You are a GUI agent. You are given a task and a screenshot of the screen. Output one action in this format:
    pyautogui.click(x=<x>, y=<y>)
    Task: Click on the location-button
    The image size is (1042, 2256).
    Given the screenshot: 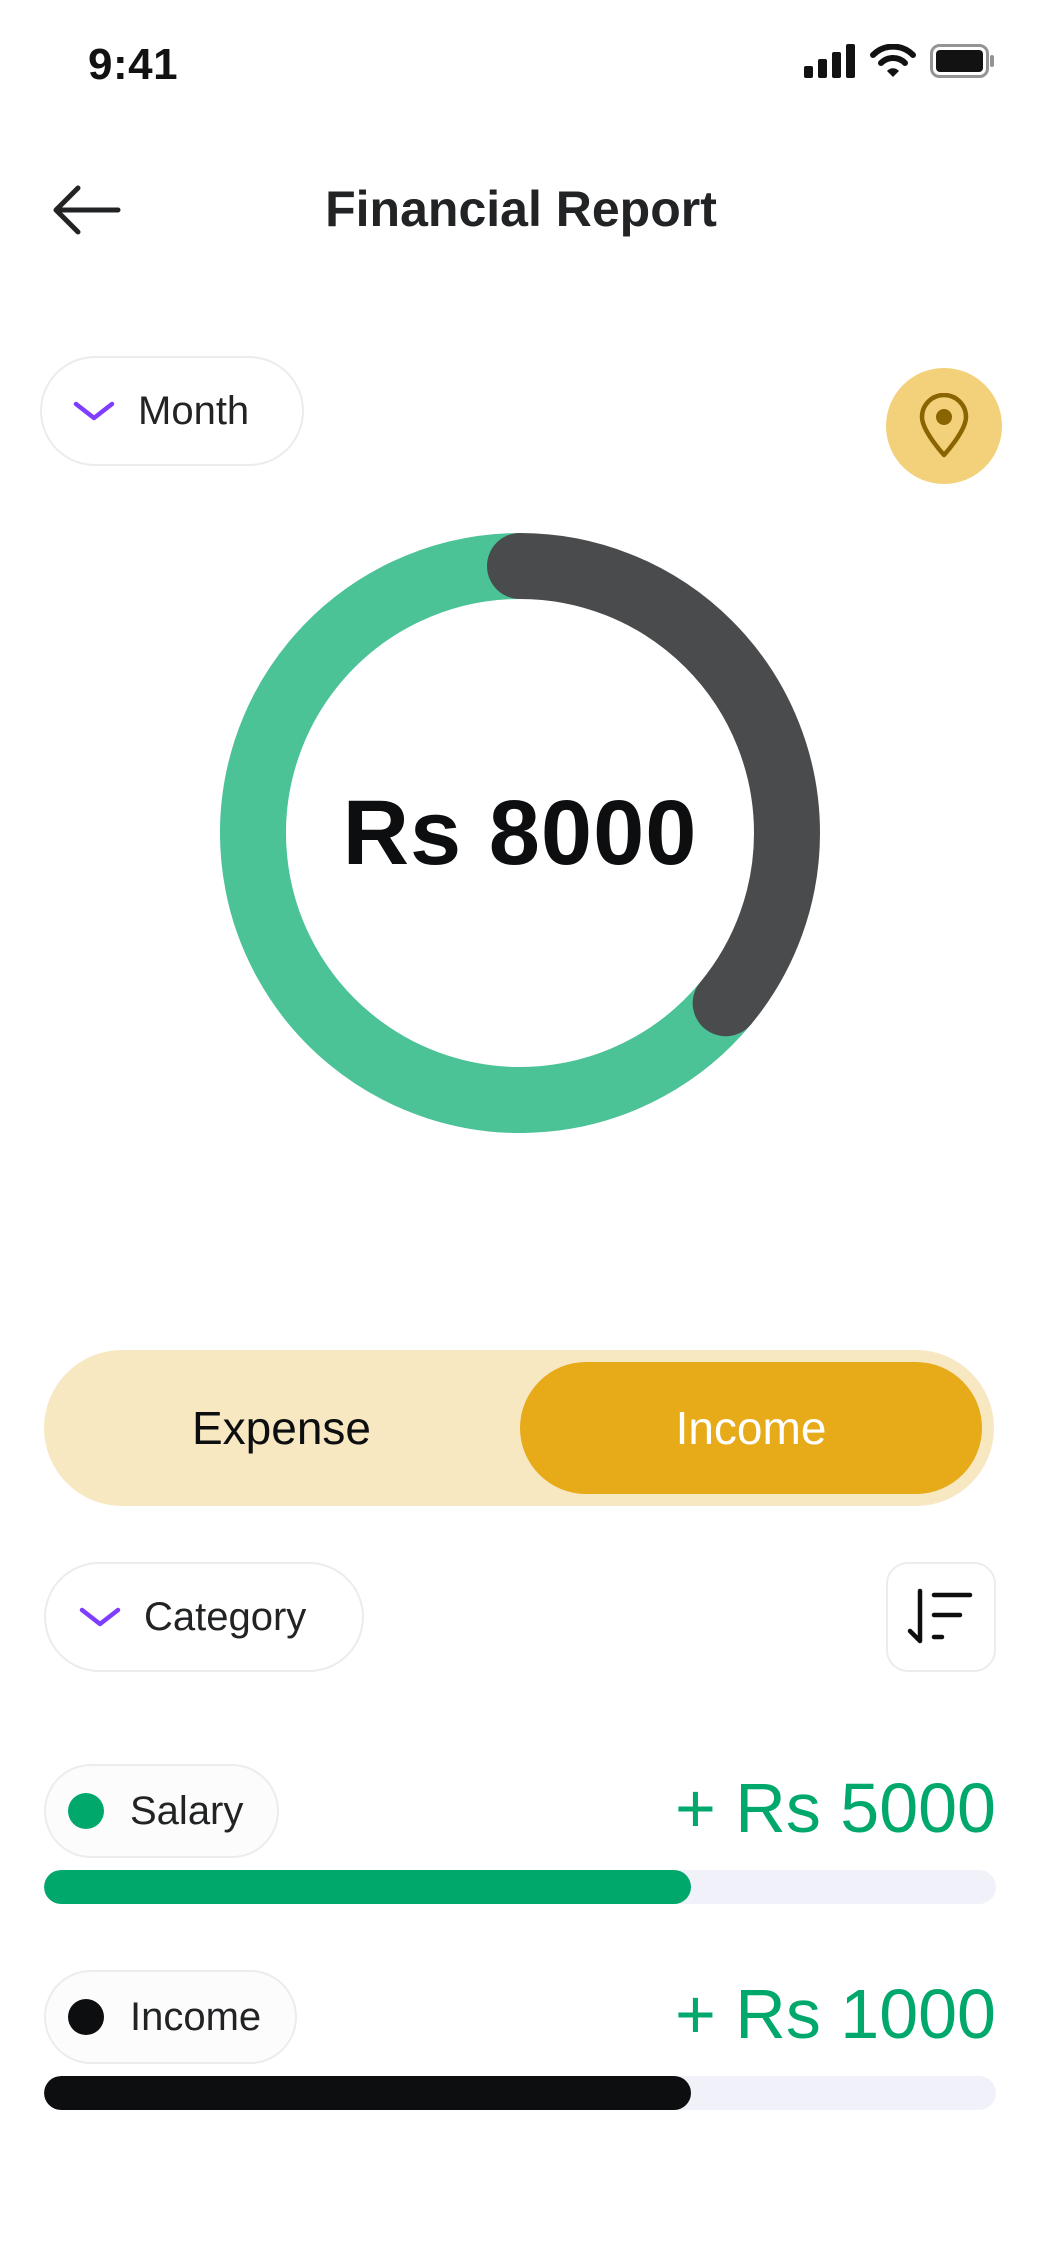 What is the action you would take?
    pyautogui.click(x=944, y=426)
    